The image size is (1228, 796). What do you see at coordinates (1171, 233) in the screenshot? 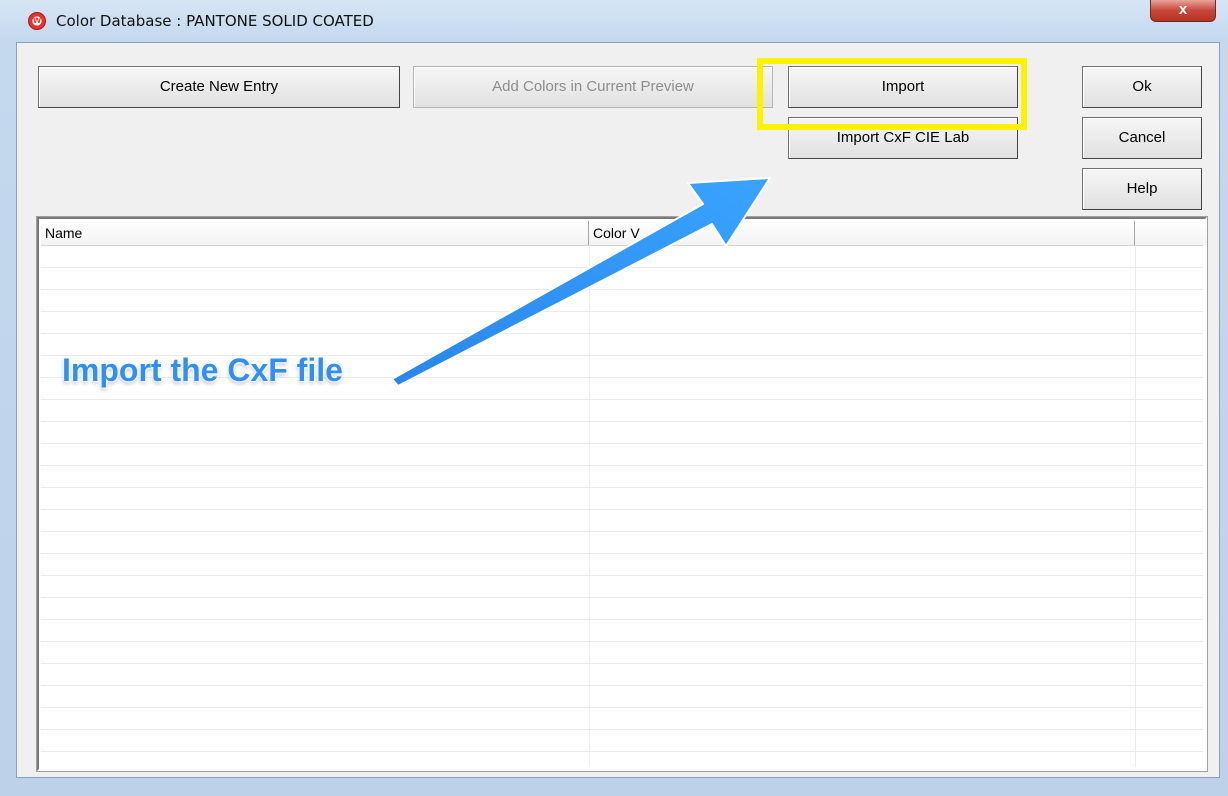
I see `column-header-empty` at bounding box center [1171, 233].